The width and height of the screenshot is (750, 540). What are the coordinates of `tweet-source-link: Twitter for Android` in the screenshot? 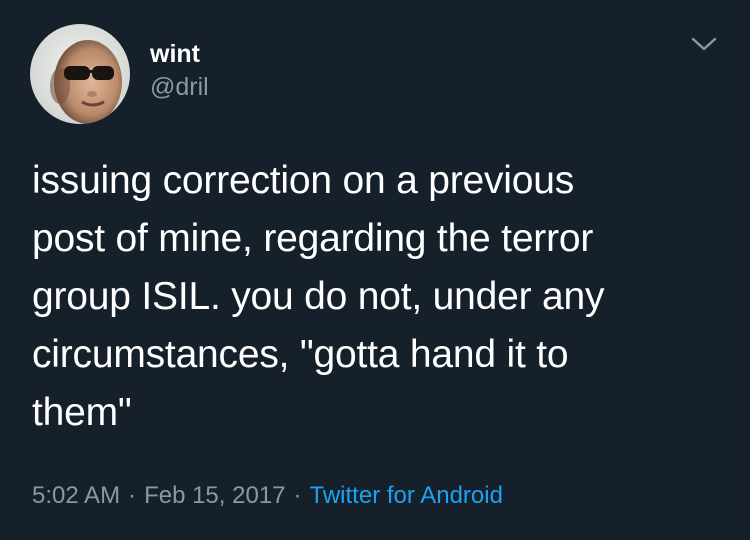 It's located at (406, 495).